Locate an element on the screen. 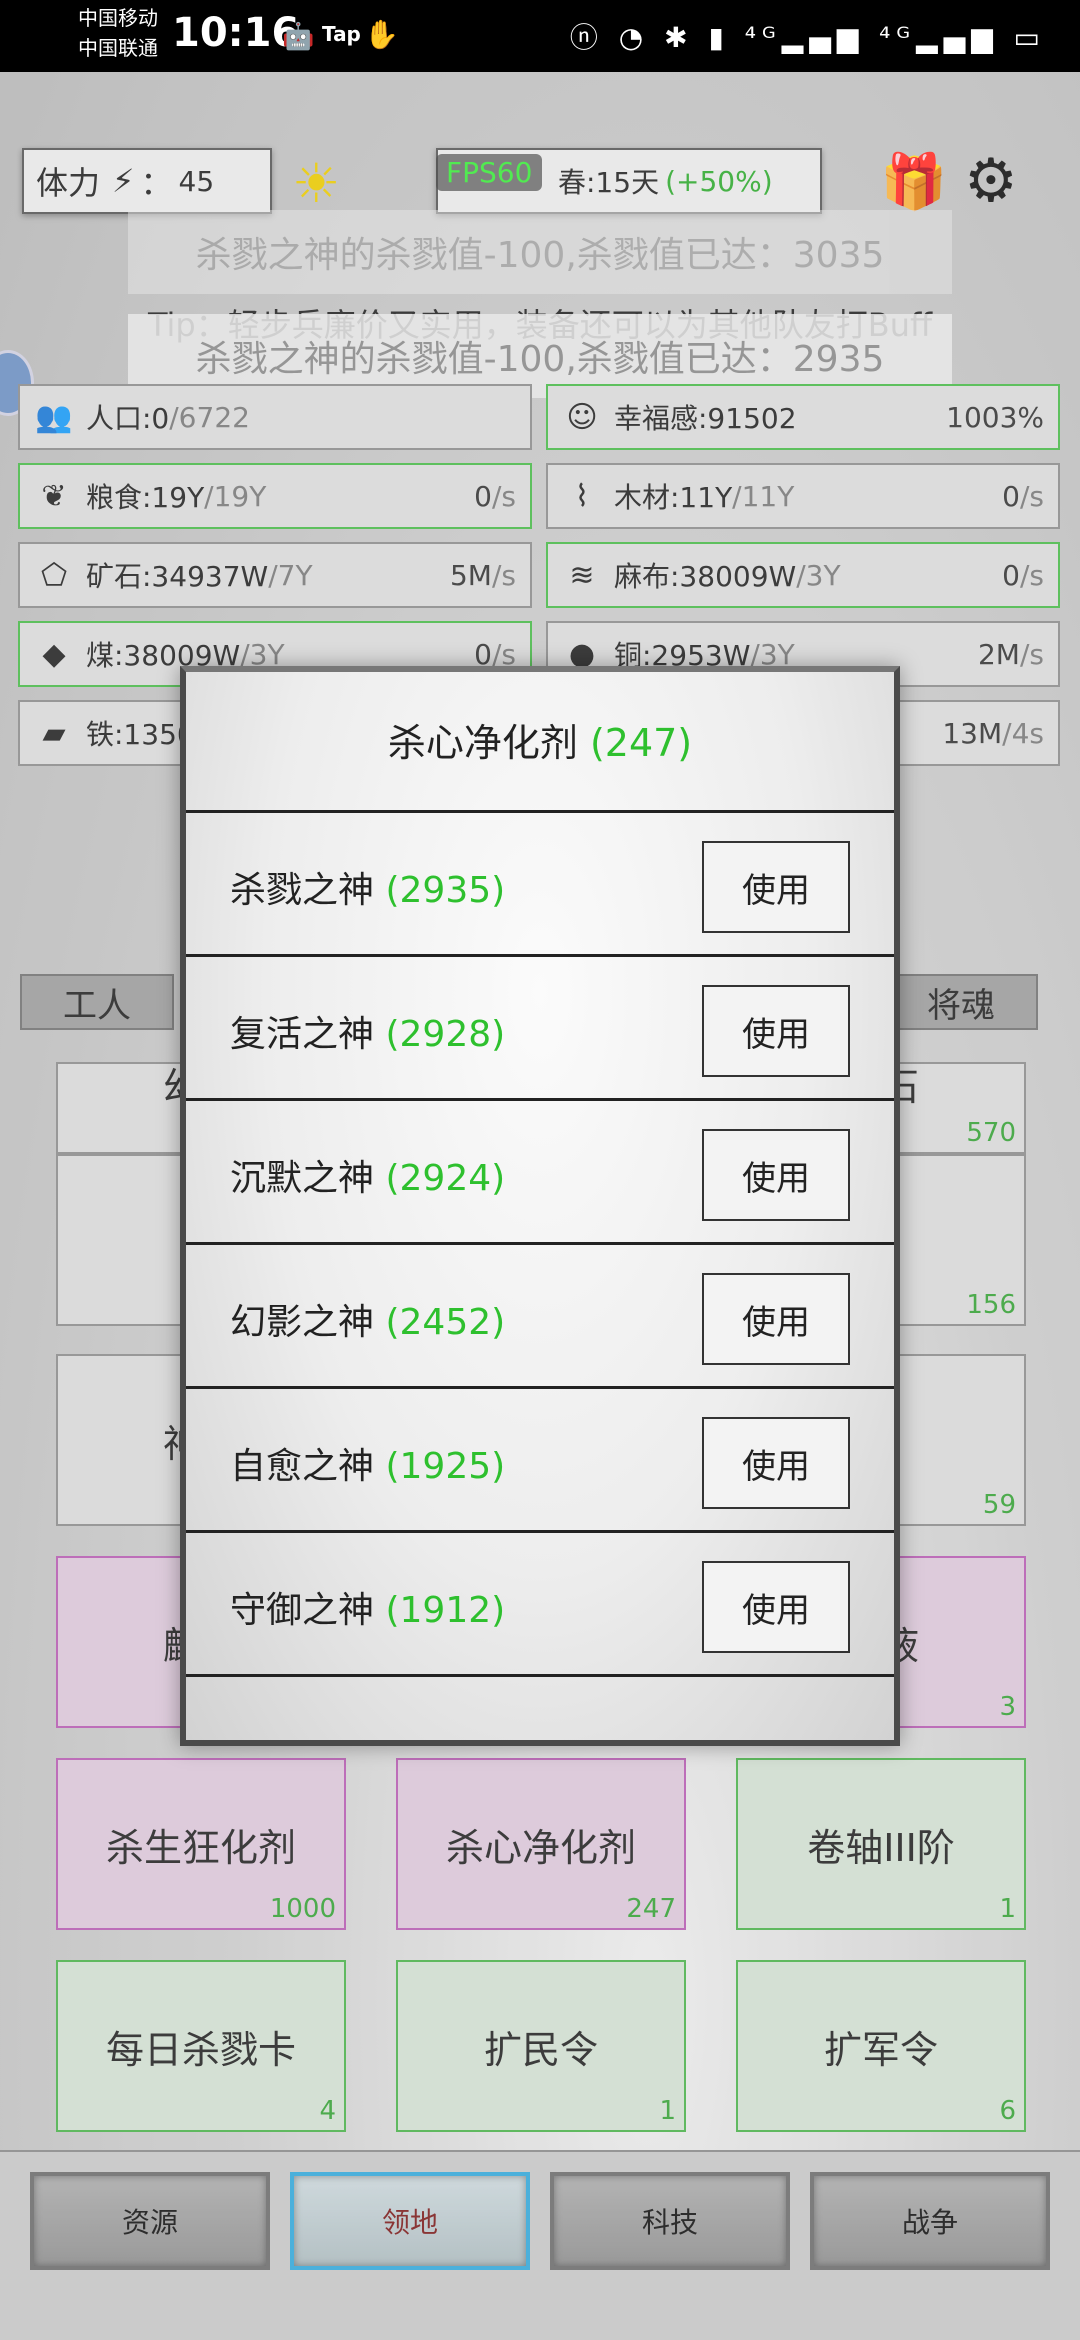  god-row: 自愈之神 (1925) 使用 is located at coordinates (540, 1459).